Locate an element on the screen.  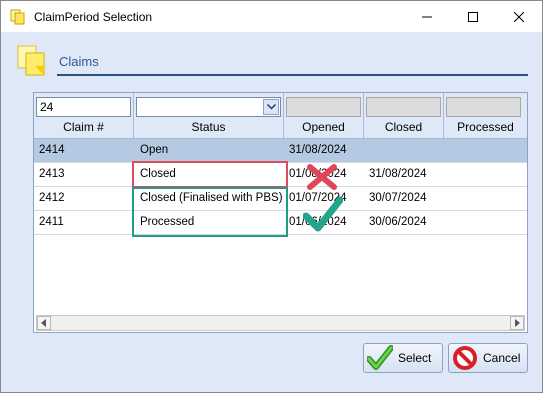
status-filter-dropdown is located at coordinates (208, 107).